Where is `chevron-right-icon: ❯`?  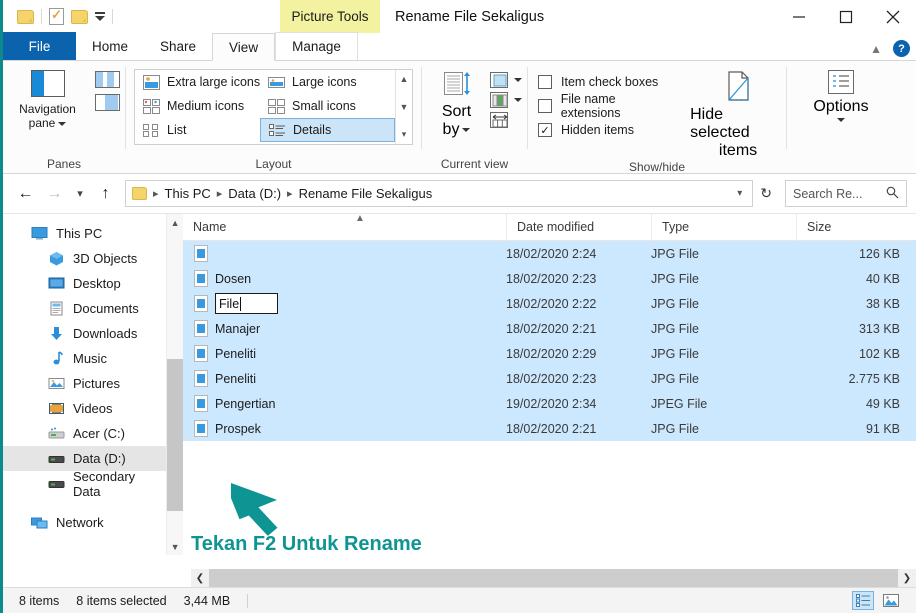
chevron-right-icon: ❯ is located at coordinates (907, 578).